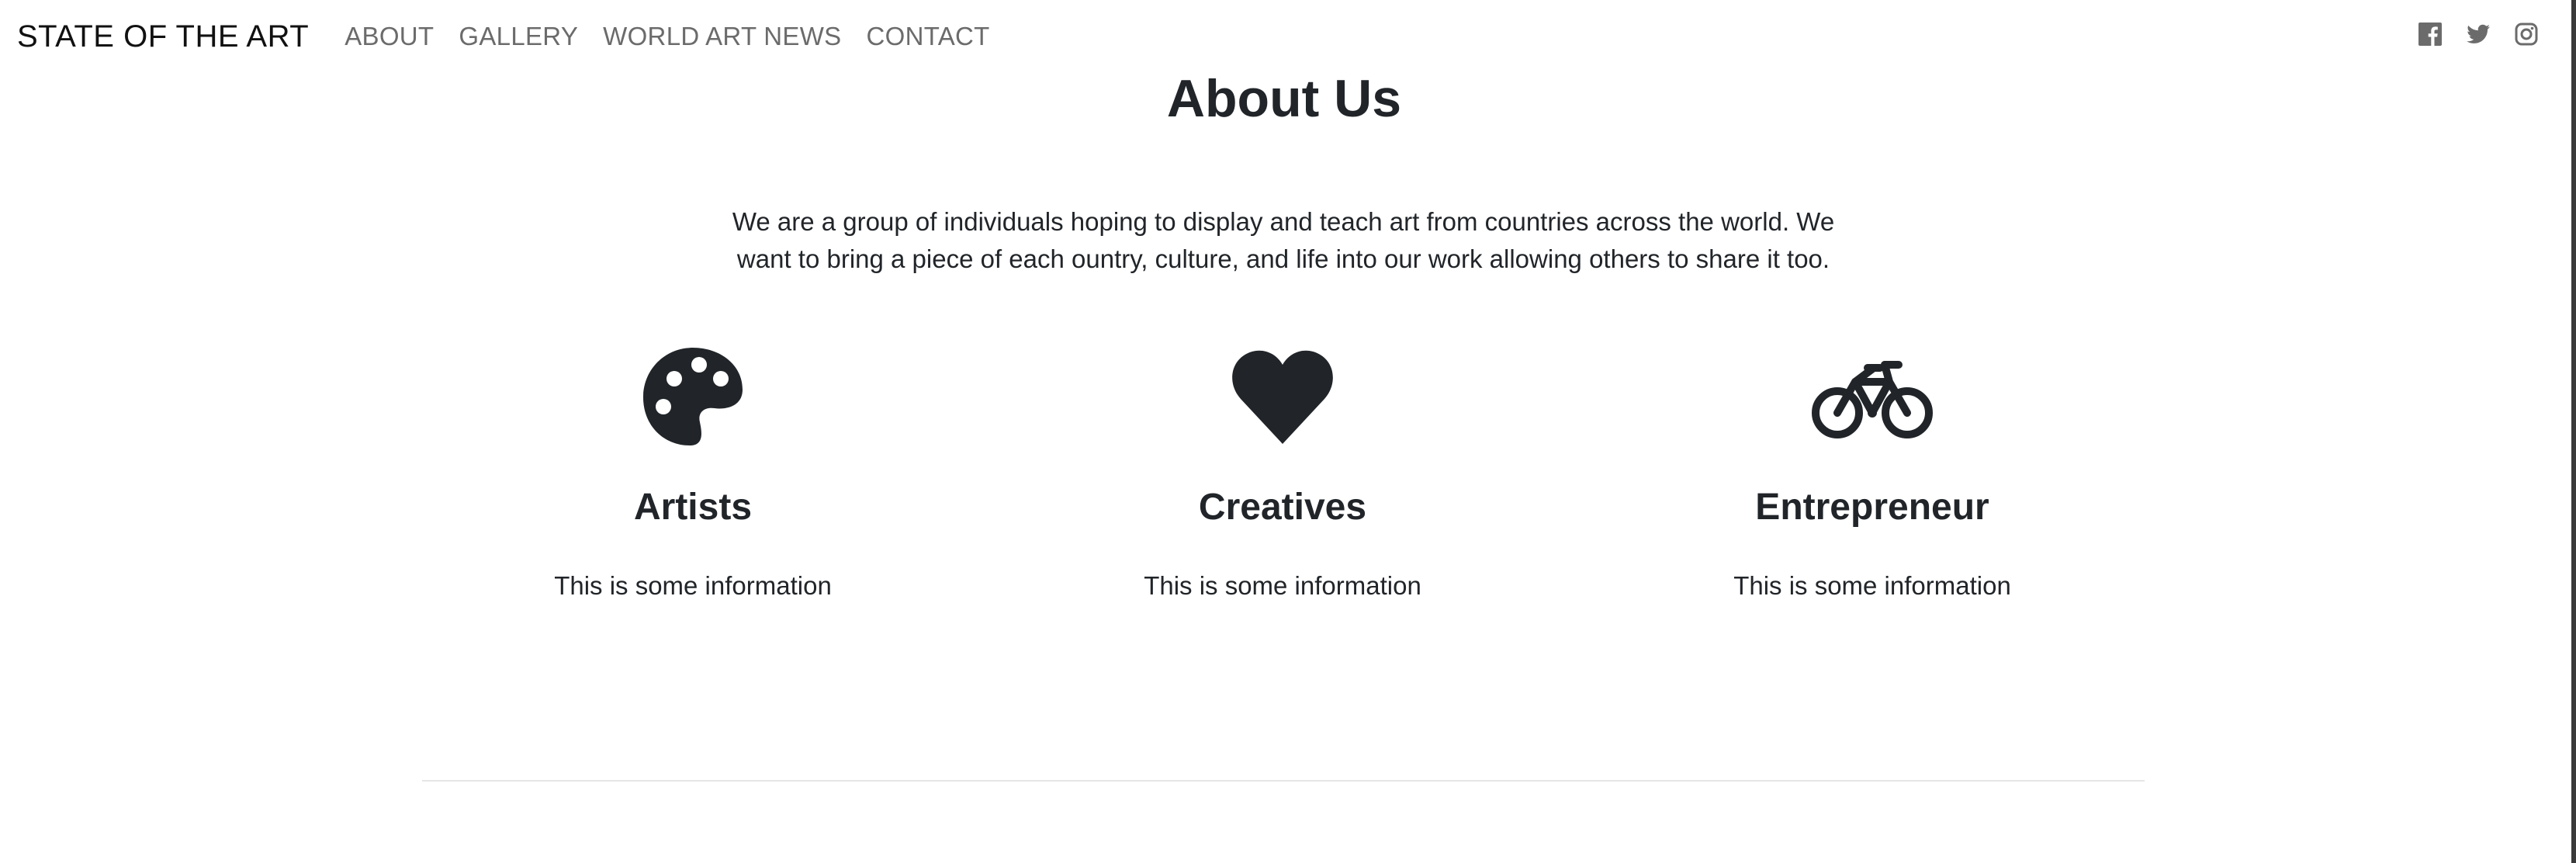 The image size is (2576, 863). Describe the element at coordinates (1872, 395) in the screenshot. I see `bicycle-icon` at that location.